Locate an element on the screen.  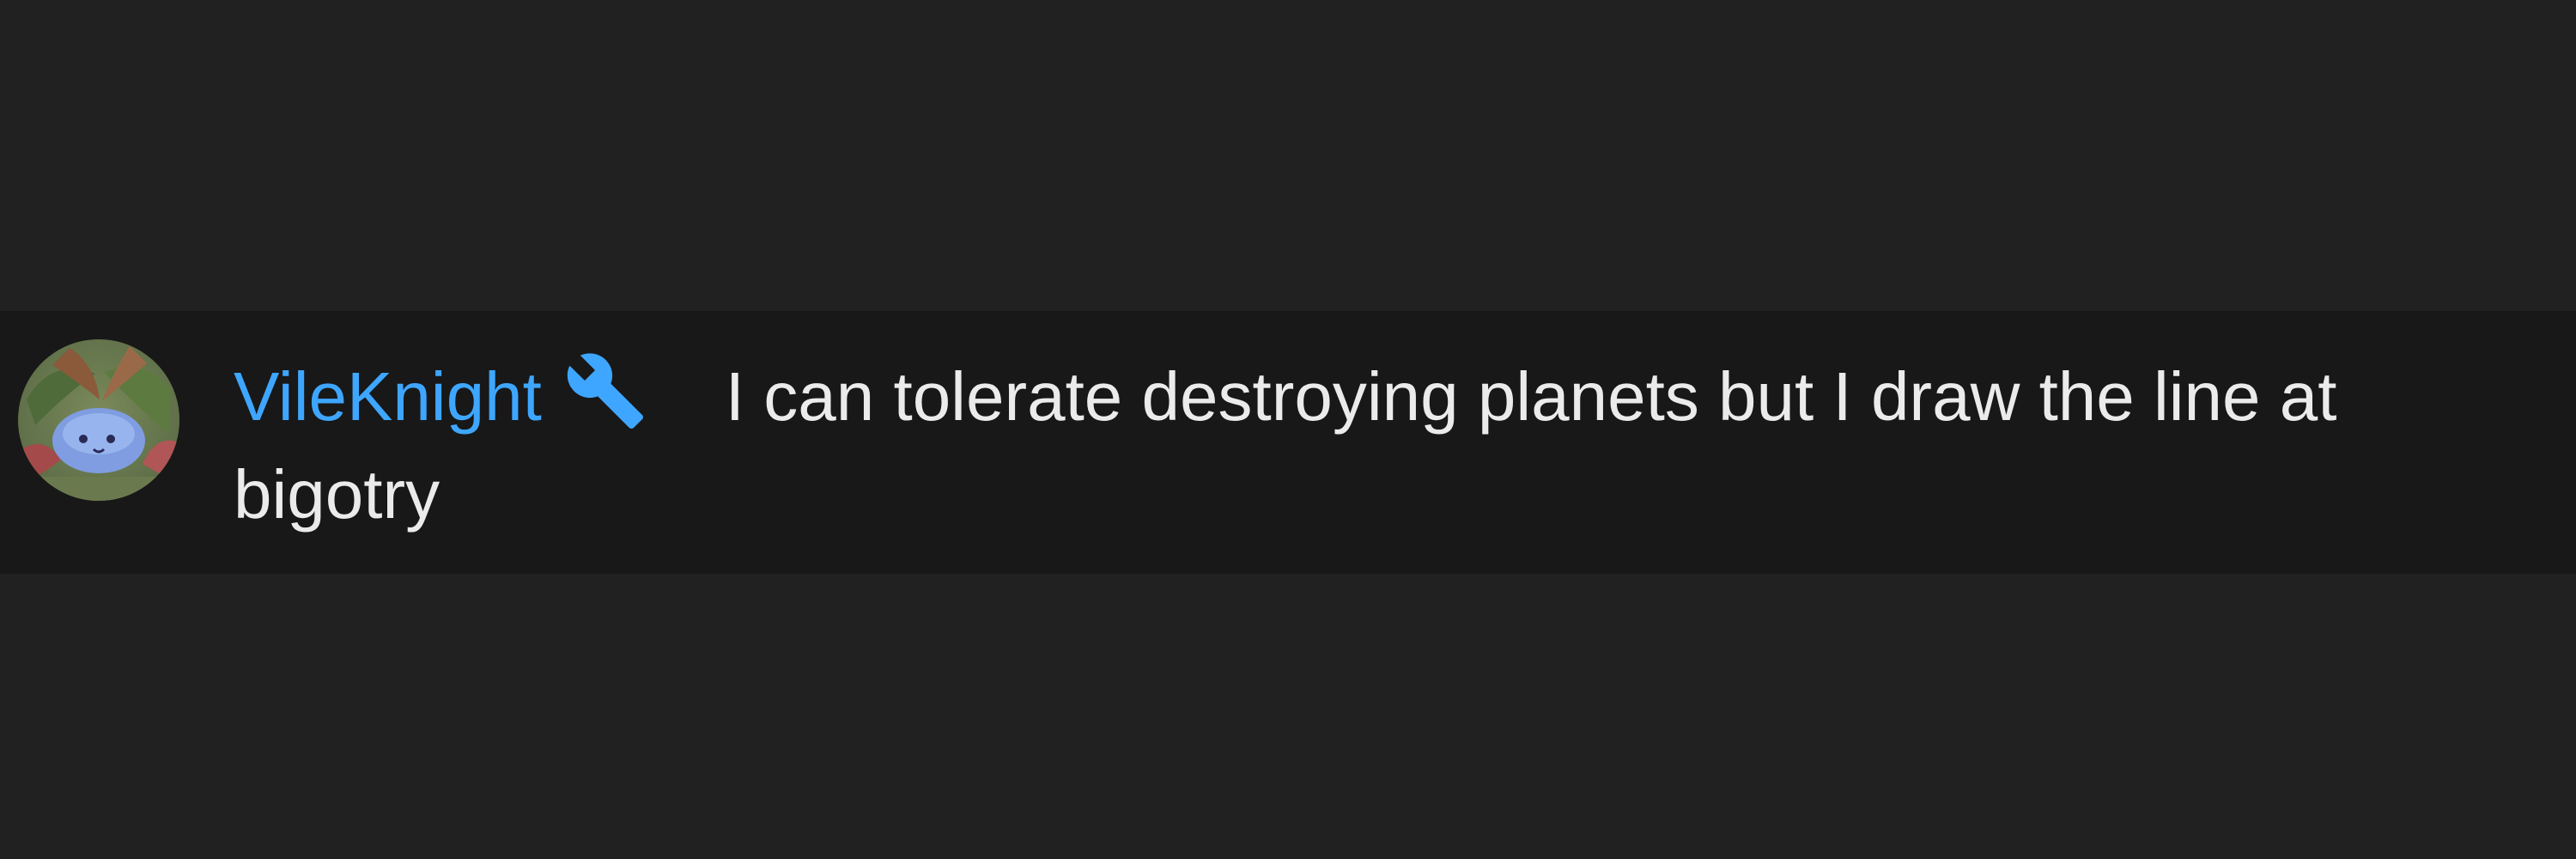
author-avatar is located at coordinates (98, 420).